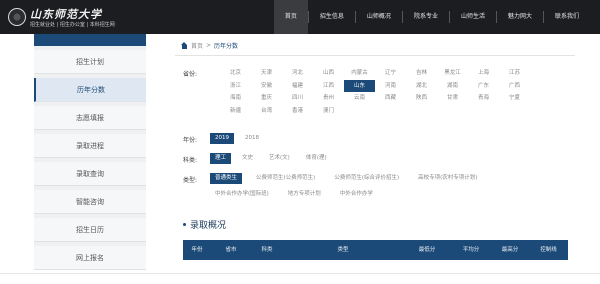  I want to click on section-title: 录取概况, so click(204, 224).